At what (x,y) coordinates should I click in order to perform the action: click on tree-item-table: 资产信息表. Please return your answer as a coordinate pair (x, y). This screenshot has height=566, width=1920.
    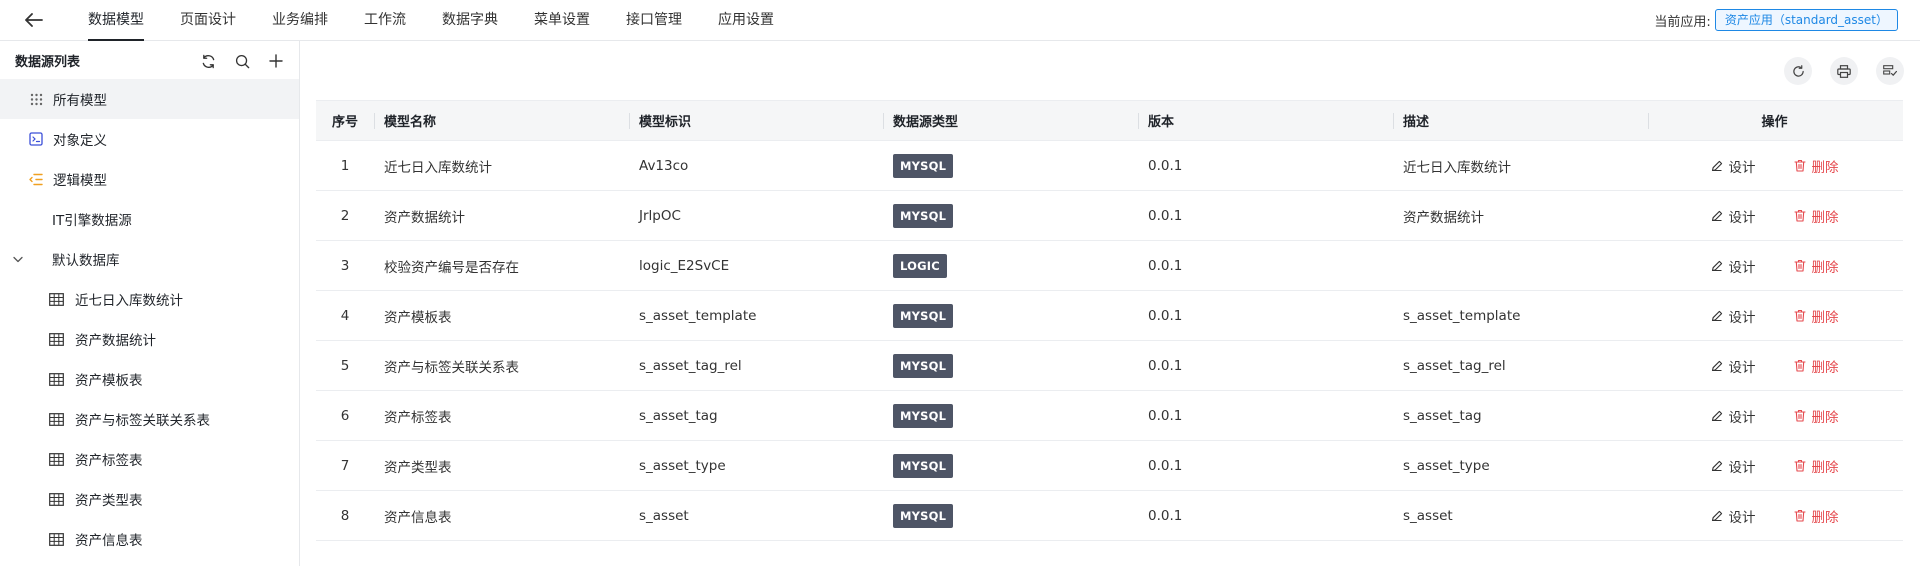
    Looking at the image, I should click on (149, 539).